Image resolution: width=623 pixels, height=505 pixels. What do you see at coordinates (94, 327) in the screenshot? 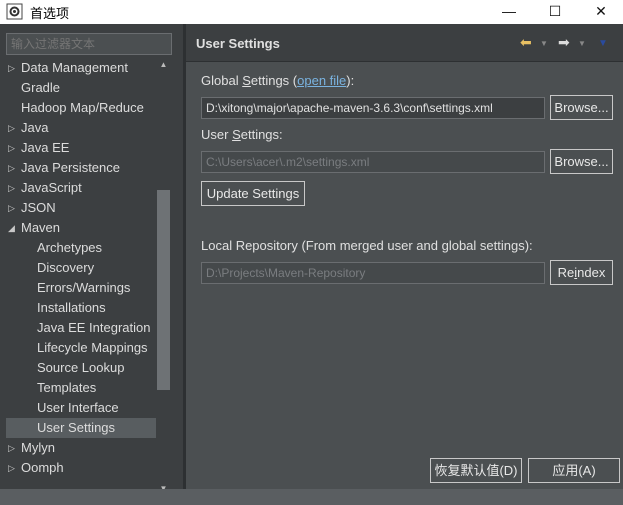
I see `tree-item-label: Java EE Integration` at bounding box center [94, 327].